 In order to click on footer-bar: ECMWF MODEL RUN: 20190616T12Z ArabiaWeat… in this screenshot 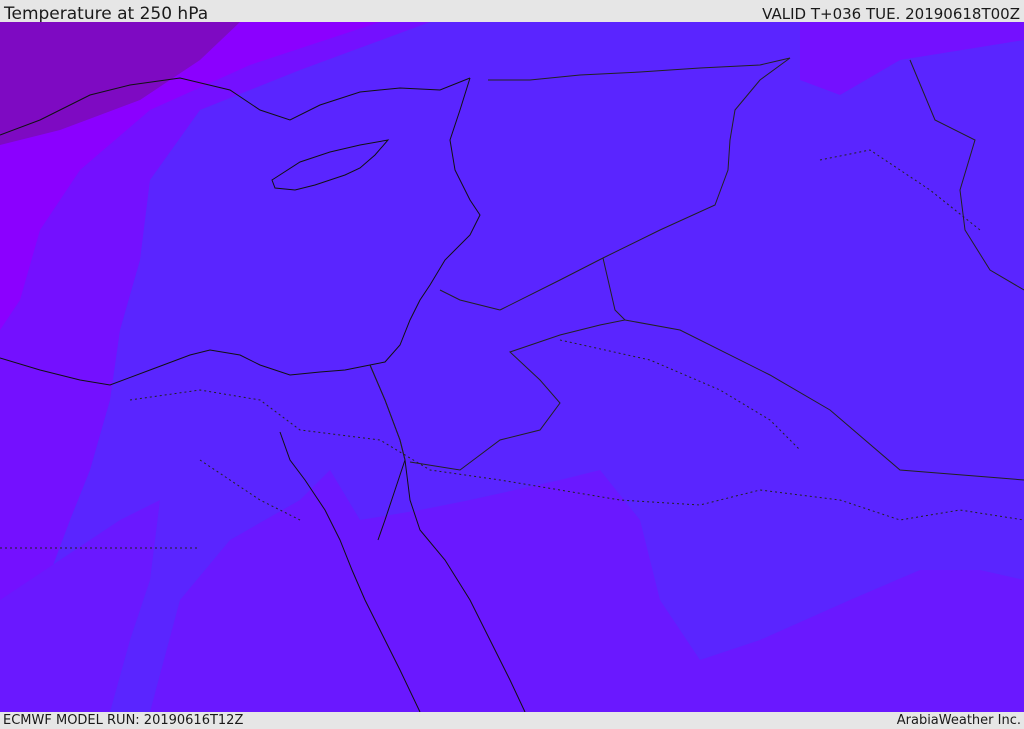, I will do `click(512, 720)`.